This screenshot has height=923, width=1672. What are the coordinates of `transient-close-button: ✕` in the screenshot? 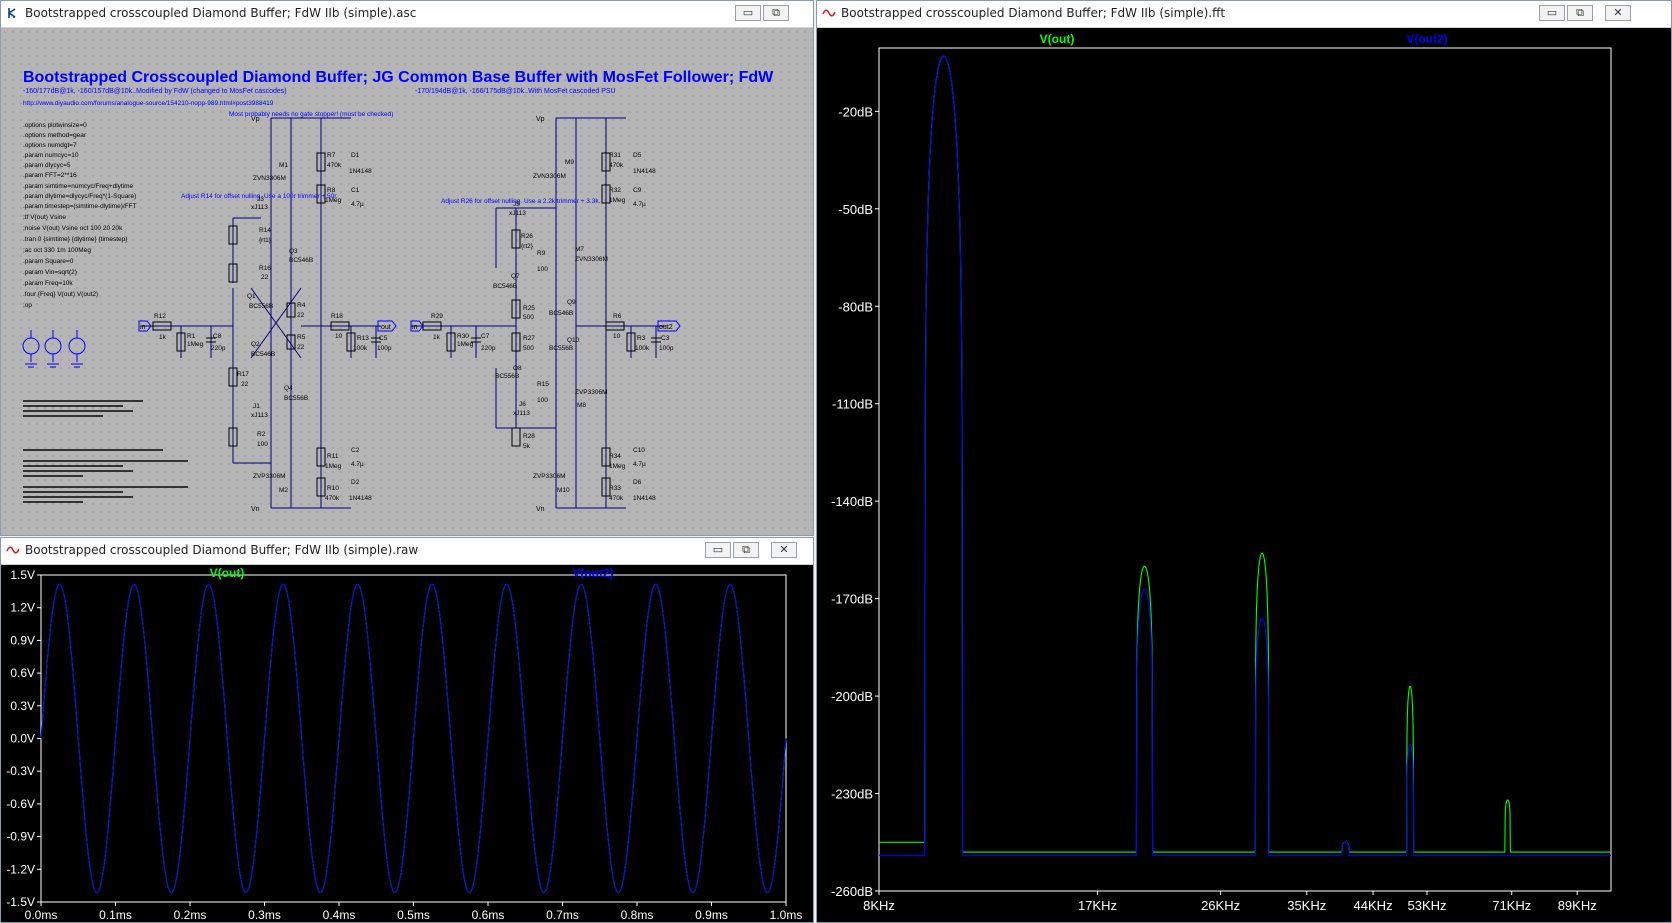 It's located at (784, 550).